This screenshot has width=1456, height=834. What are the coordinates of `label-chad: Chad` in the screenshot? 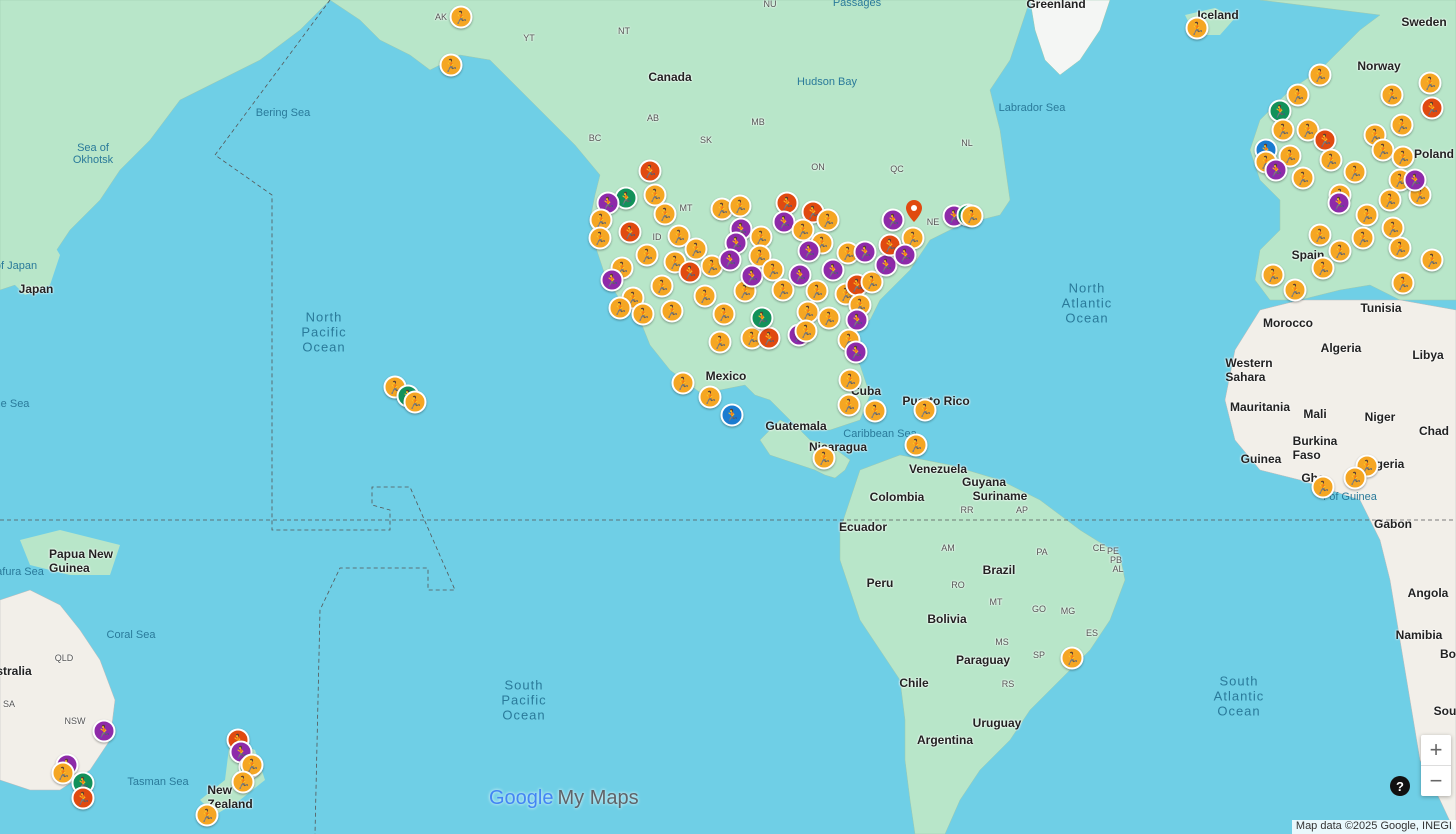 It's located at (1434, 431).